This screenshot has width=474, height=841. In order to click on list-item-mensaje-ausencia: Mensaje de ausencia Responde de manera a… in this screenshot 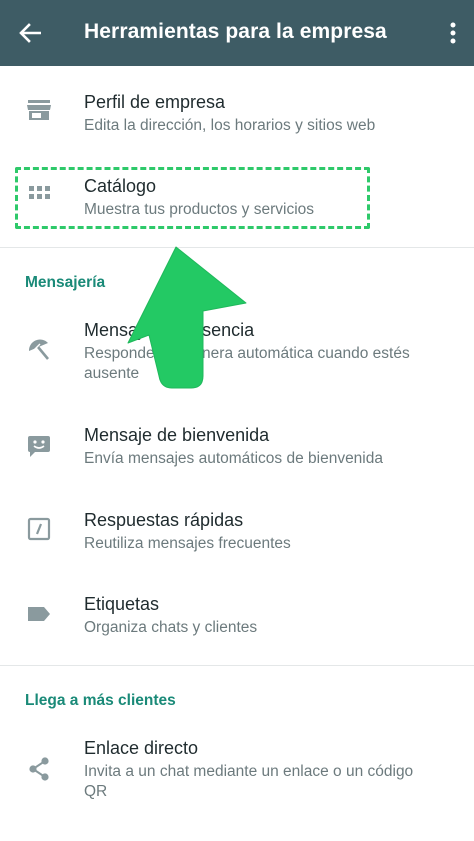, I will do `click(237, 352)`.